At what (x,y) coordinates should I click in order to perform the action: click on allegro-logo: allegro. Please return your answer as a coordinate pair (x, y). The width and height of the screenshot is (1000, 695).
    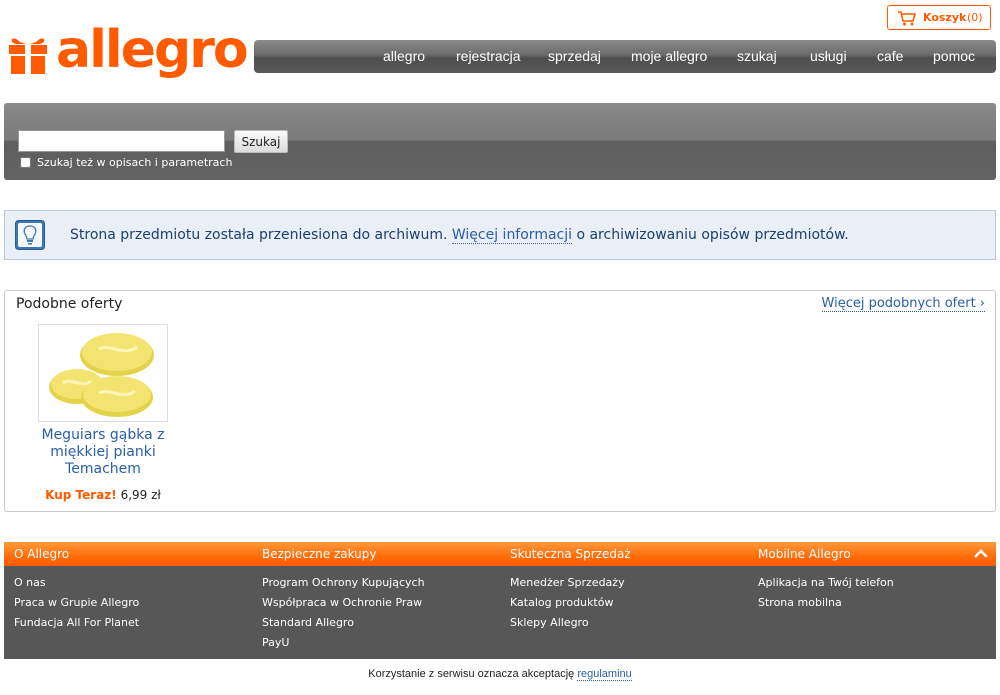
    Looking at the image, I should click on (128, 55).